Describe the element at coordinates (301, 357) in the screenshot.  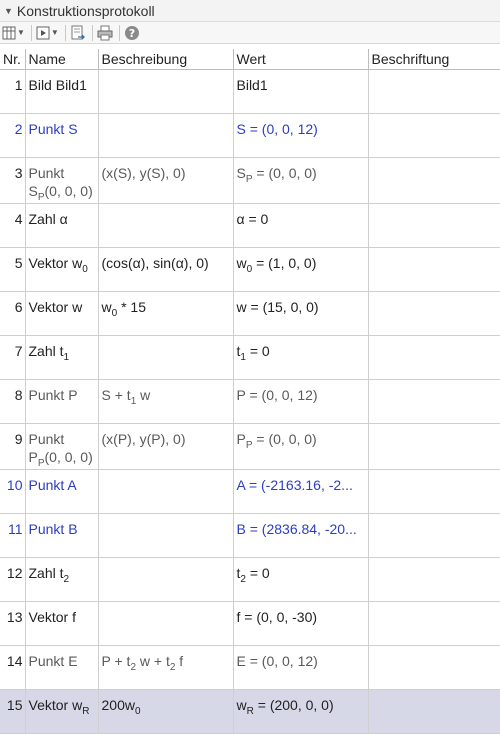
I see `row-value: t1 = 0` at that location.